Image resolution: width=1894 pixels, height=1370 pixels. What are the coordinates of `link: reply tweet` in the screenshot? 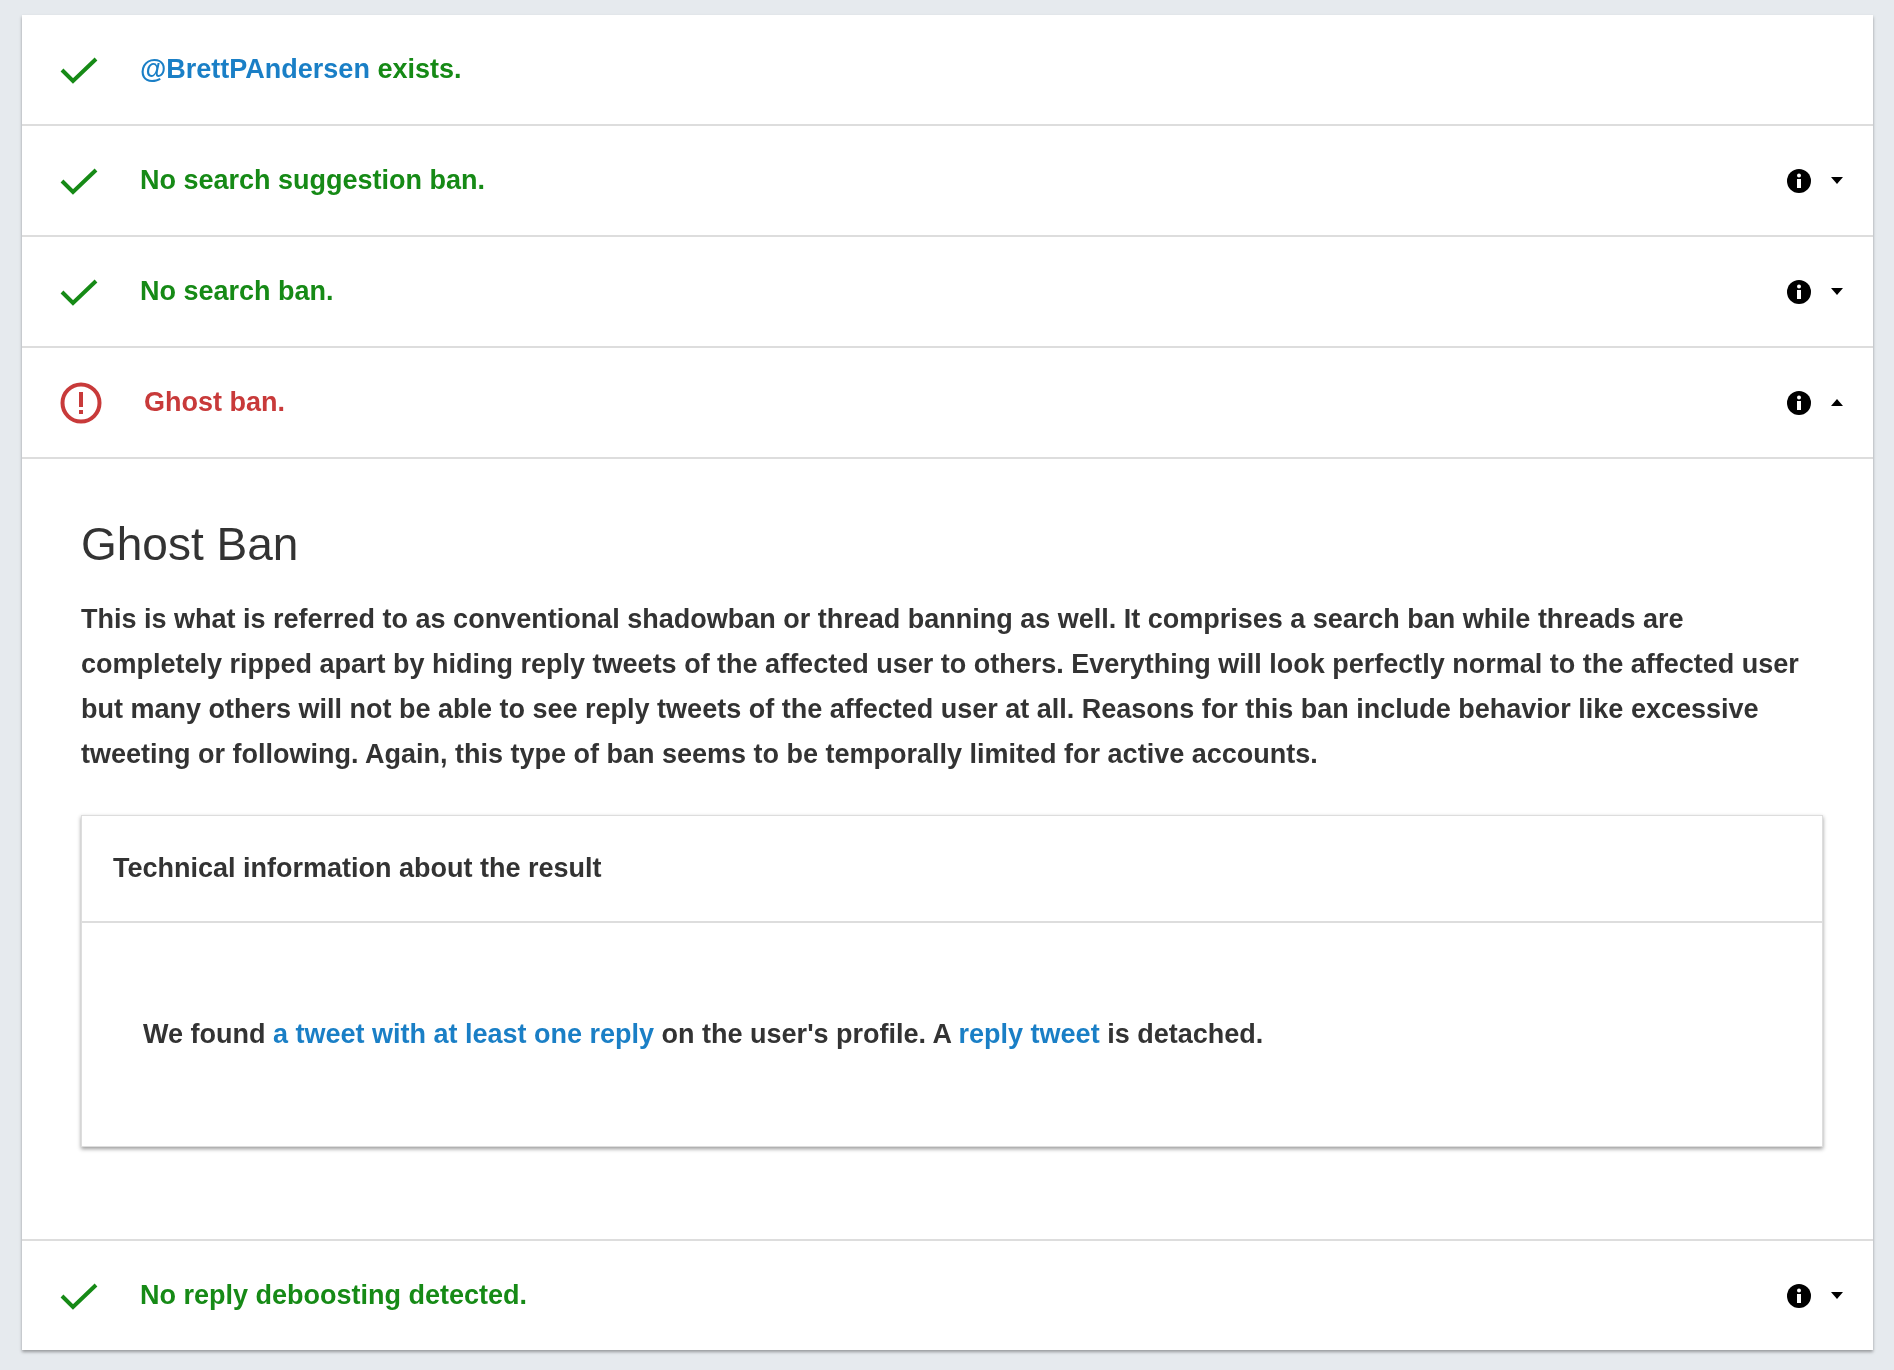 It's located at (1029, 1034).